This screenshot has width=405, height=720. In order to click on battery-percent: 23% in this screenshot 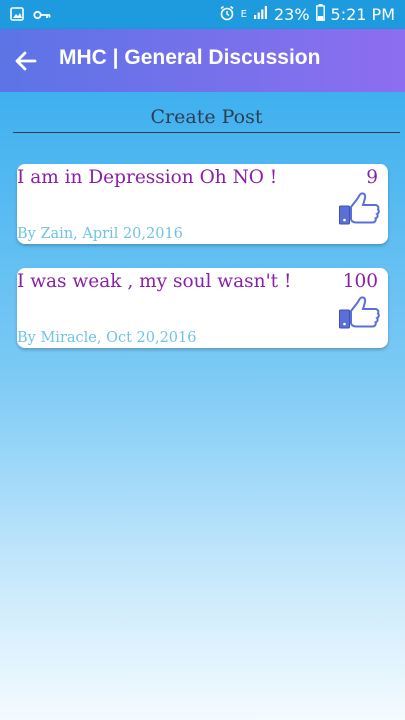, I will do `click(291, 14)`.